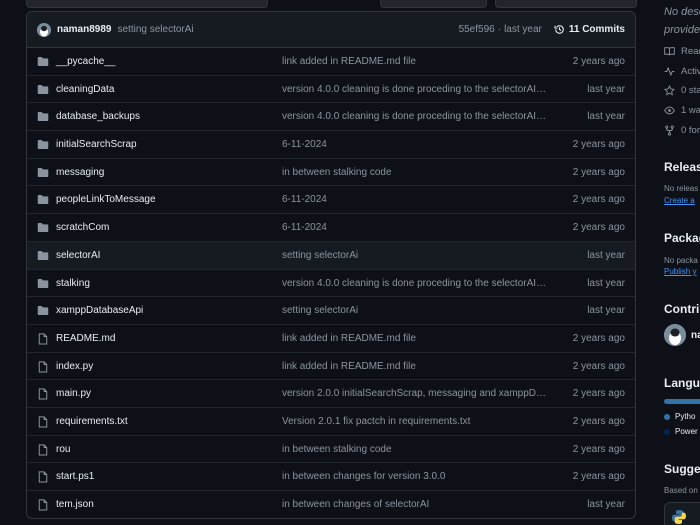 The height and width of the screenshot is (525, 700). Describe the element at coordinates (679, 517) in the screenshot. I see `python-logo-icon` at that location.